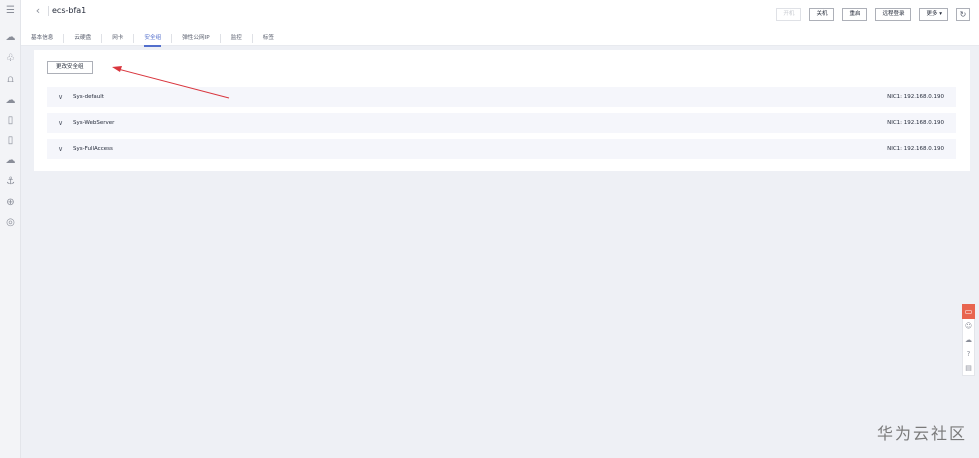  I want to click on smile-icon: ☺, so click(968, 326).